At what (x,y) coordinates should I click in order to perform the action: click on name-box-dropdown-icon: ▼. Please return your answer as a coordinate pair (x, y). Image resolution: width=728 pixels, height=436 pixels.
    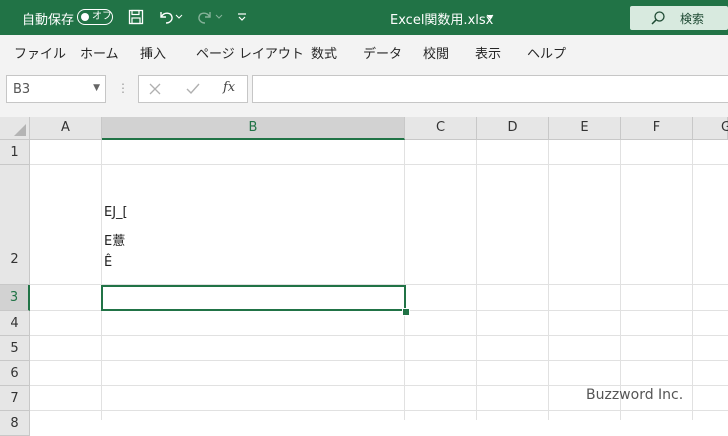
    Looking at the image, I should click on (96, 88).